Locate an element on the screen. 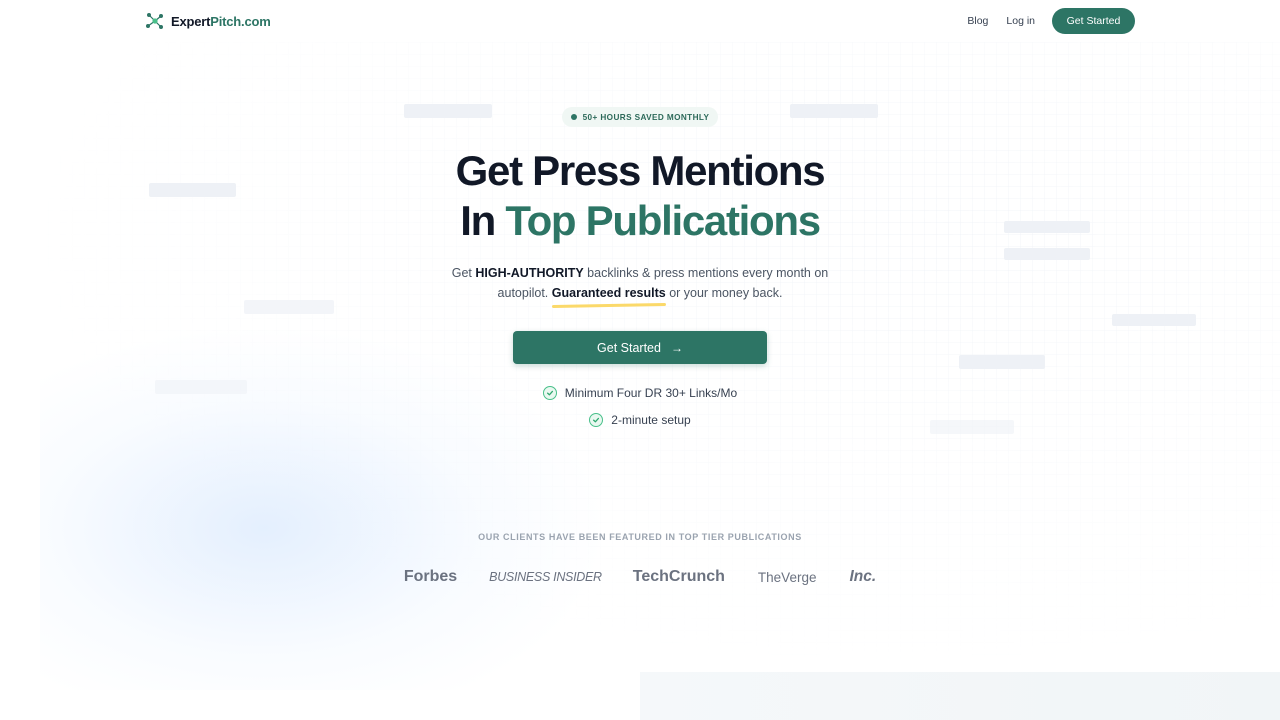  logo-text: ExpertPitch.com is located at coordinates (221, 21).